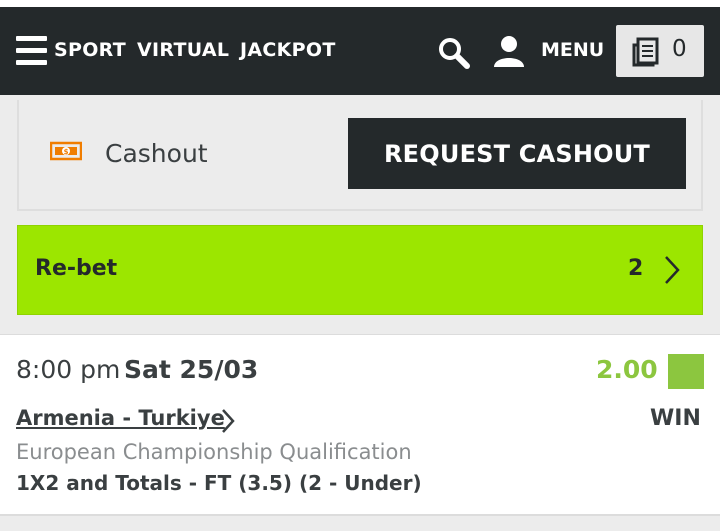  Describe the element at coordinates (90, 50) in the screenshot. I see `nav-sport: SPORT` at that location.